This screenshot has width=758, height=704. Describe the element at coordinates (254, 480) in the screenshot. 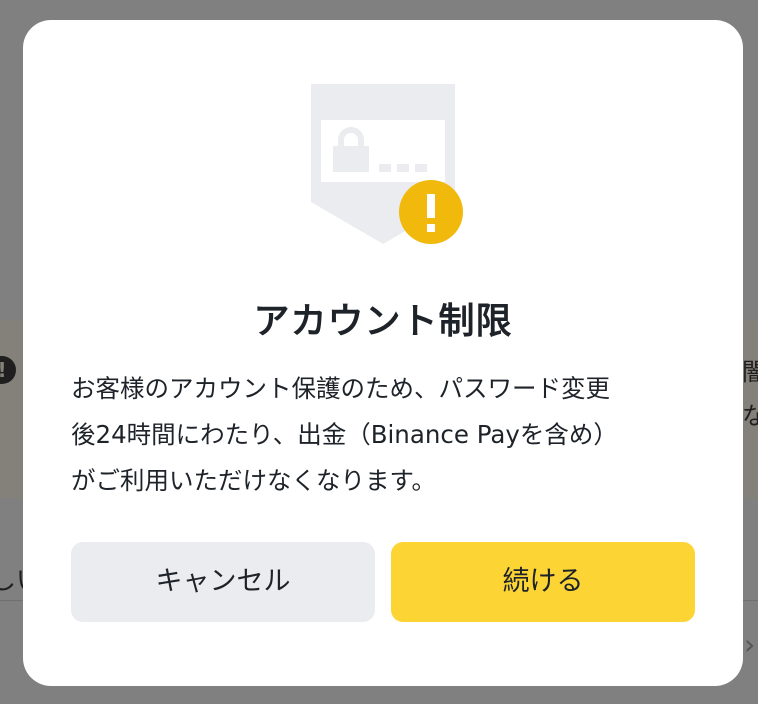

I see `dialog-message-line: がご利用いただけなくなります。` at that location.